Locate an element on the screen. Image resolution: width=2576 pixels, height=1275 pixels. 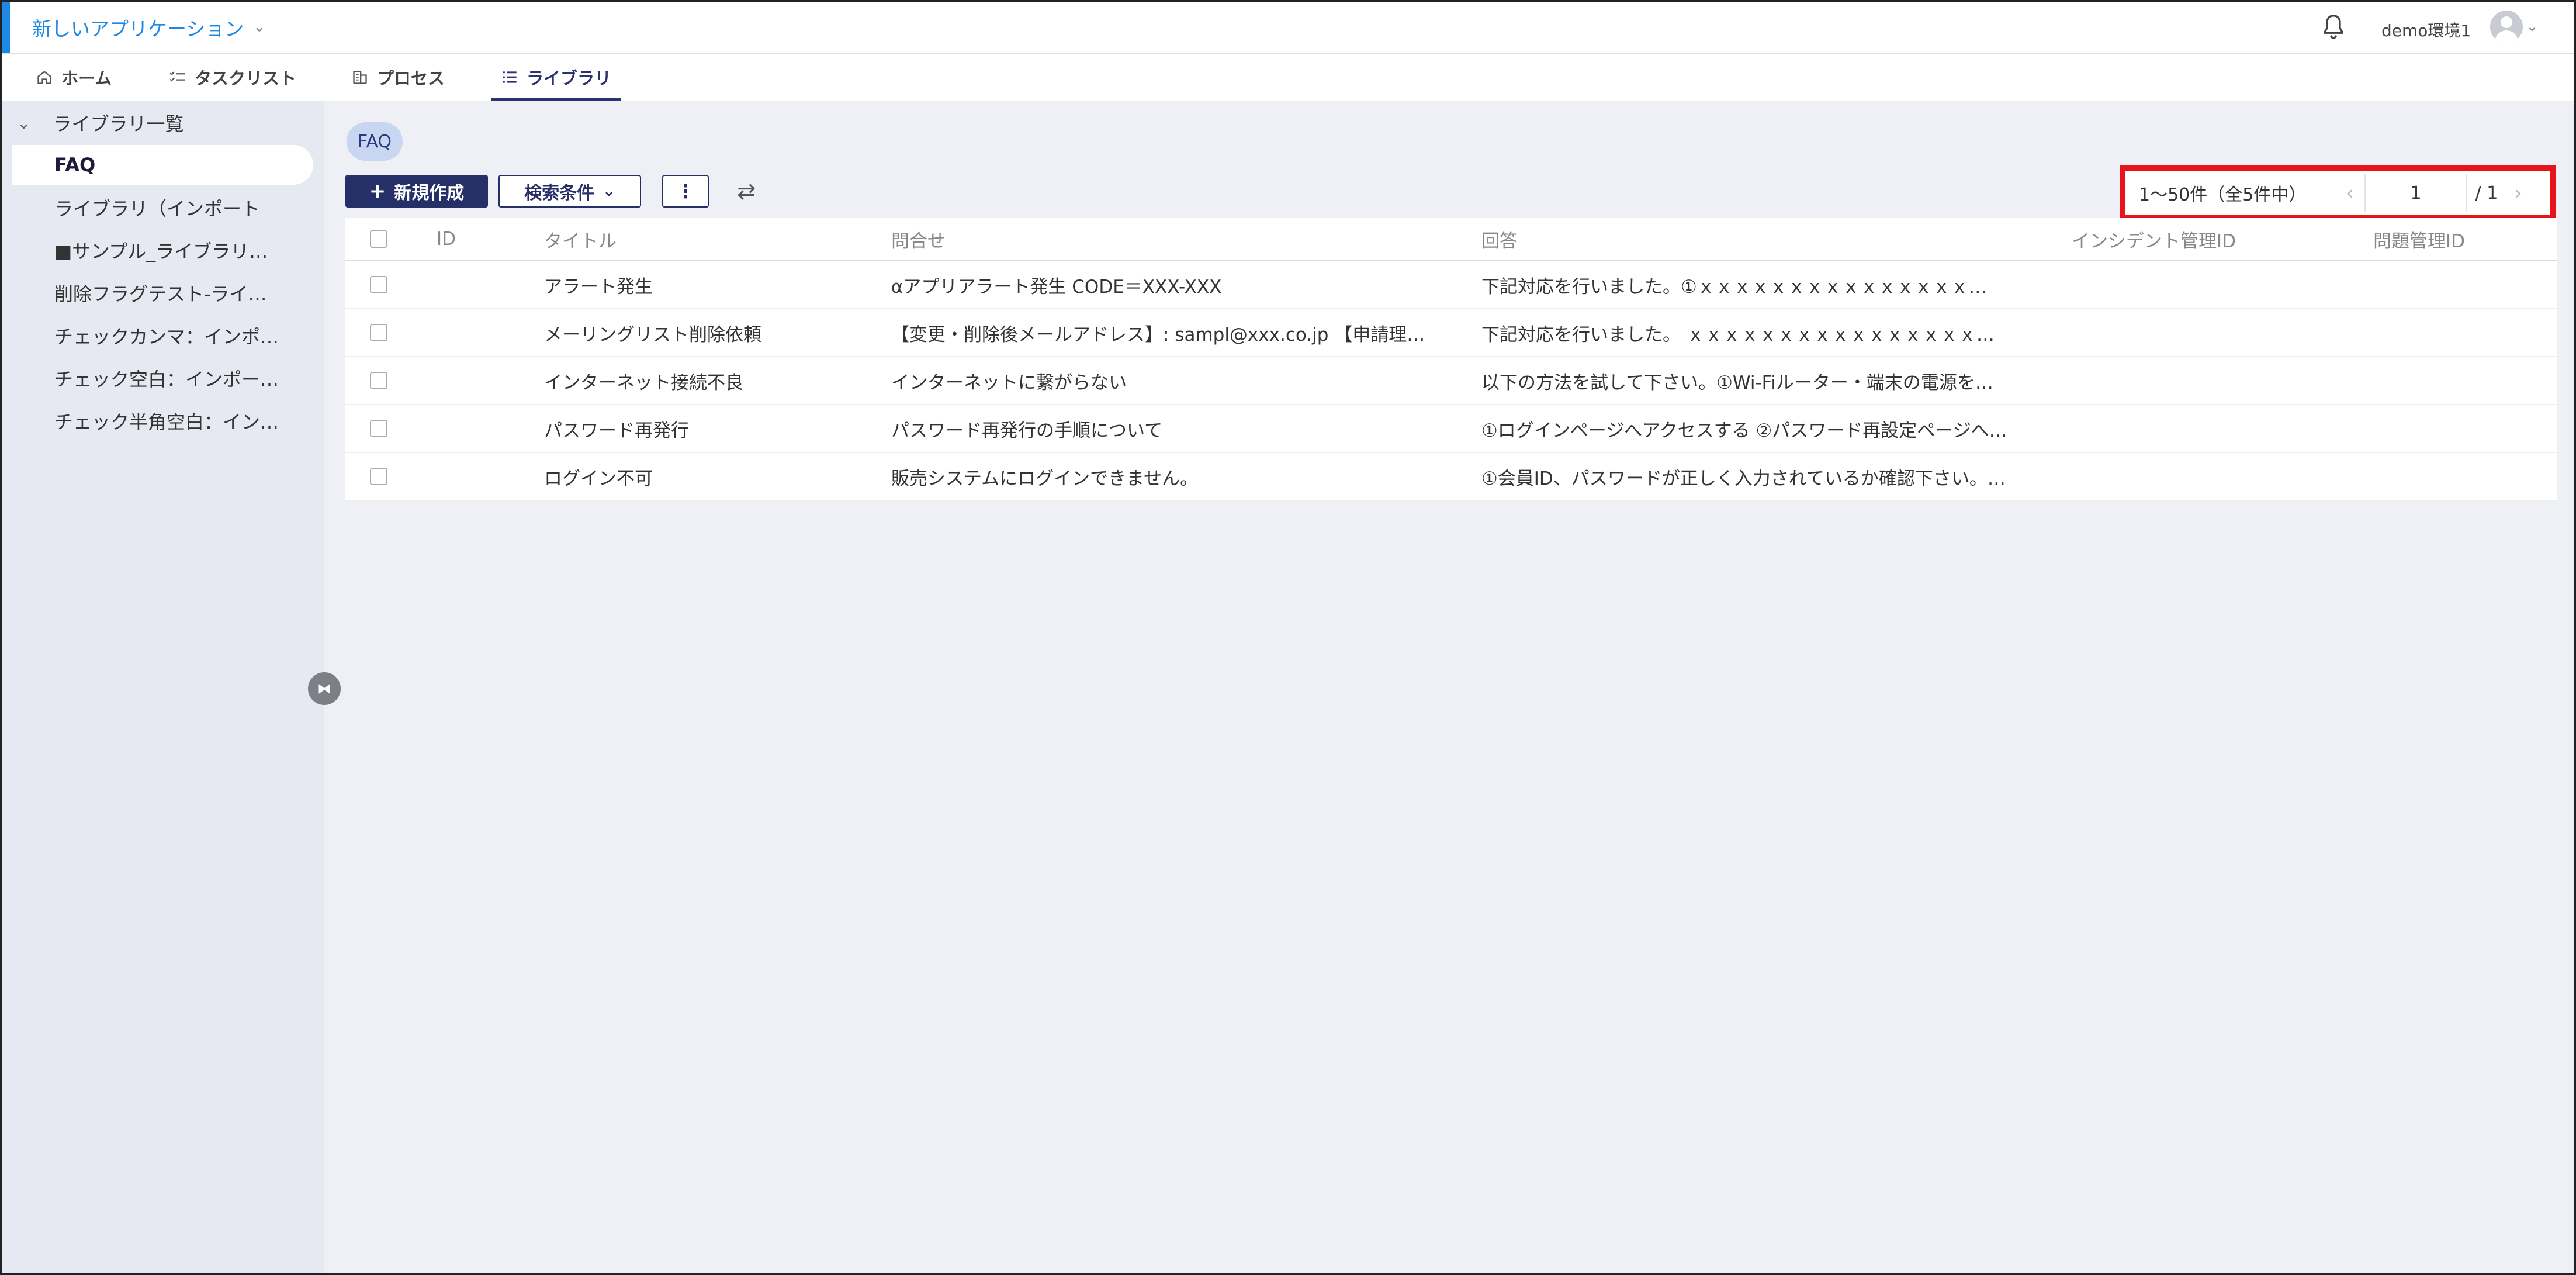
column-header-id: ID is located at coordinates (480, 239).